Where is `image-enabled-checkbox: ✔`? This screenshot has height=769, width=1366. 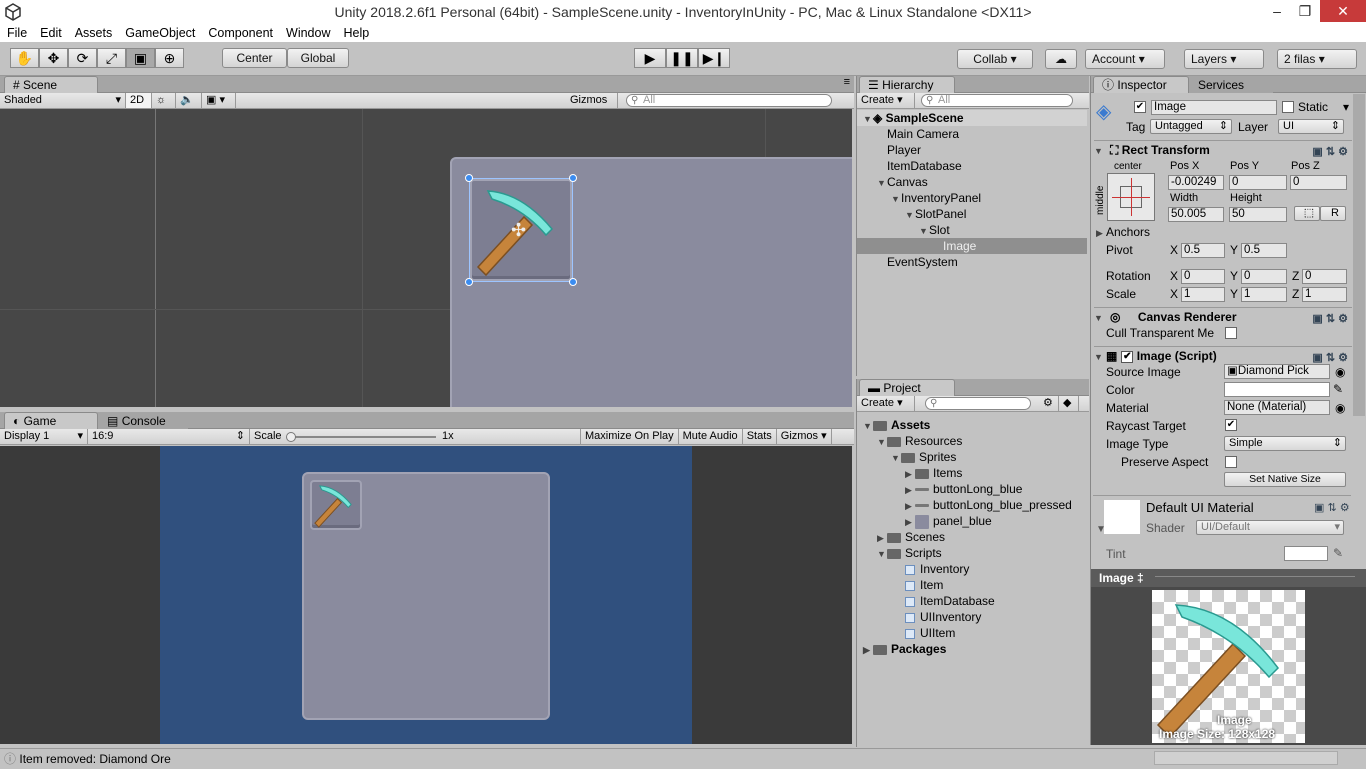
image-enabled-checkbox: ✔ is located at coordinates (1127, 356).